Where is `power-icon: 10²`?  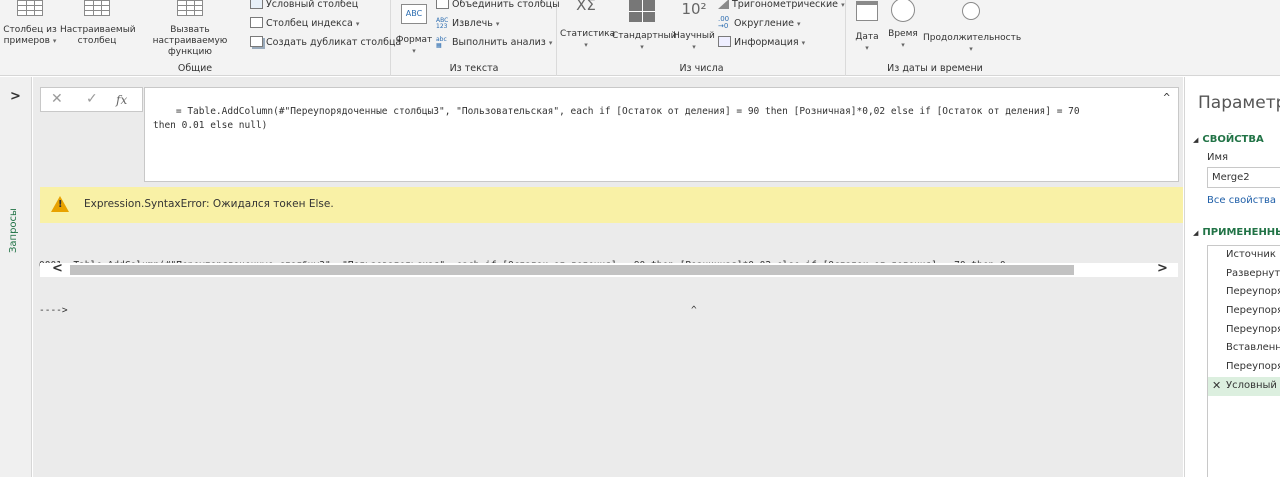 power-icon: 10² is located at coordinates (694, 9).